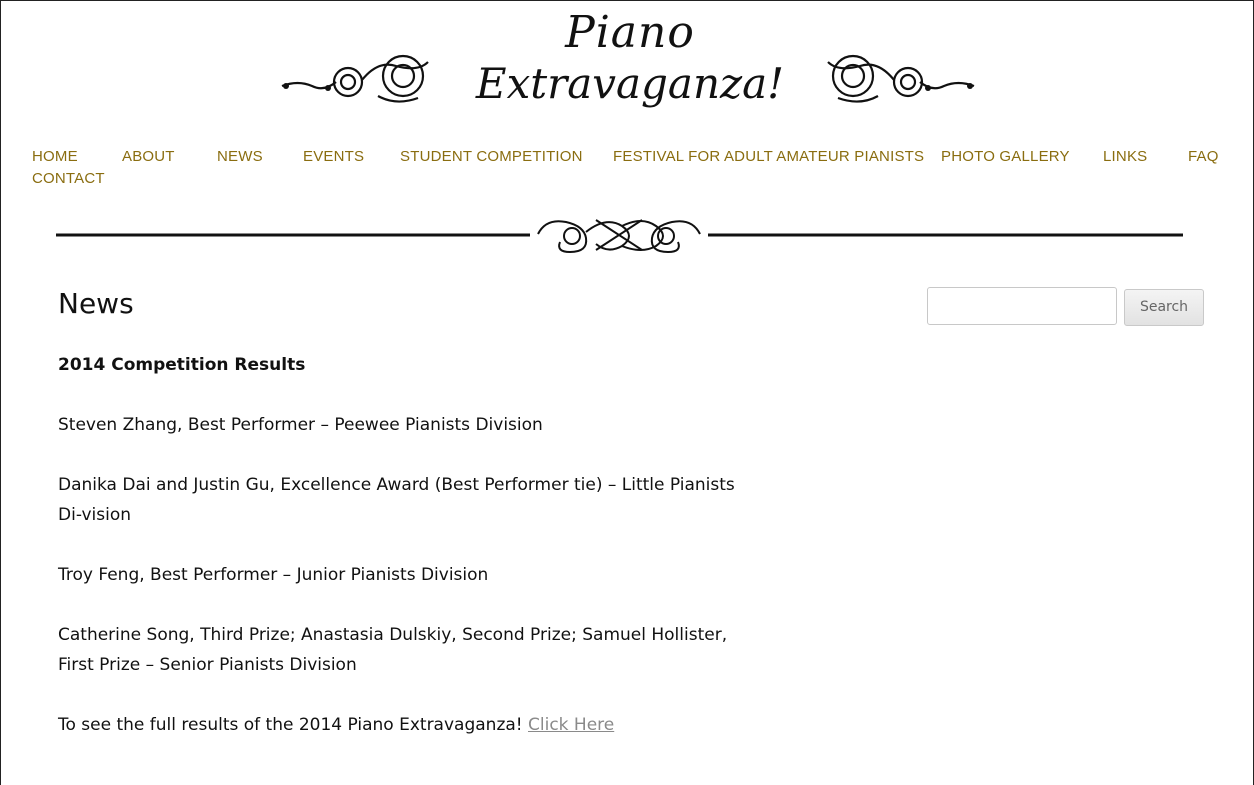  I want to click on left-flourish-icon, so click(355, 78).